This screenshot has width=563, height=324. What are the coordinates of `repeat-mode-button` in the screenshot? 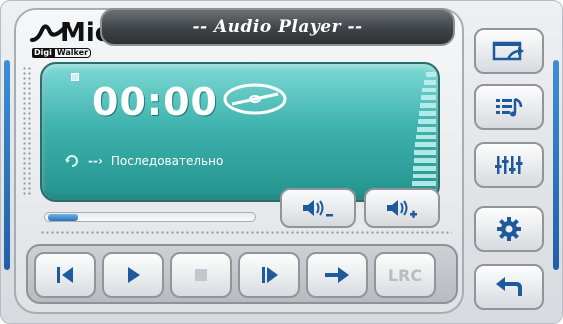 It's located at (337, 275).